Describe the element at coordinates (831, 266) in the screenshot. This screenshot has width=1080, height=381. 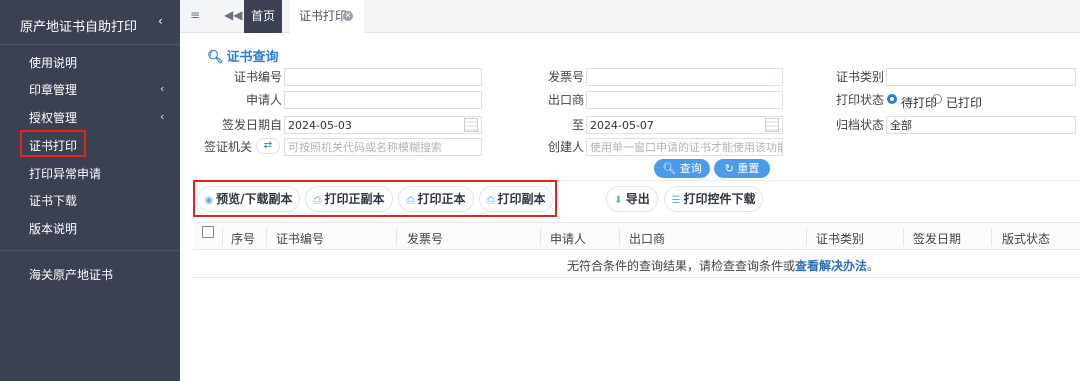
I see `solution-link: 查看解决办法` at that location.